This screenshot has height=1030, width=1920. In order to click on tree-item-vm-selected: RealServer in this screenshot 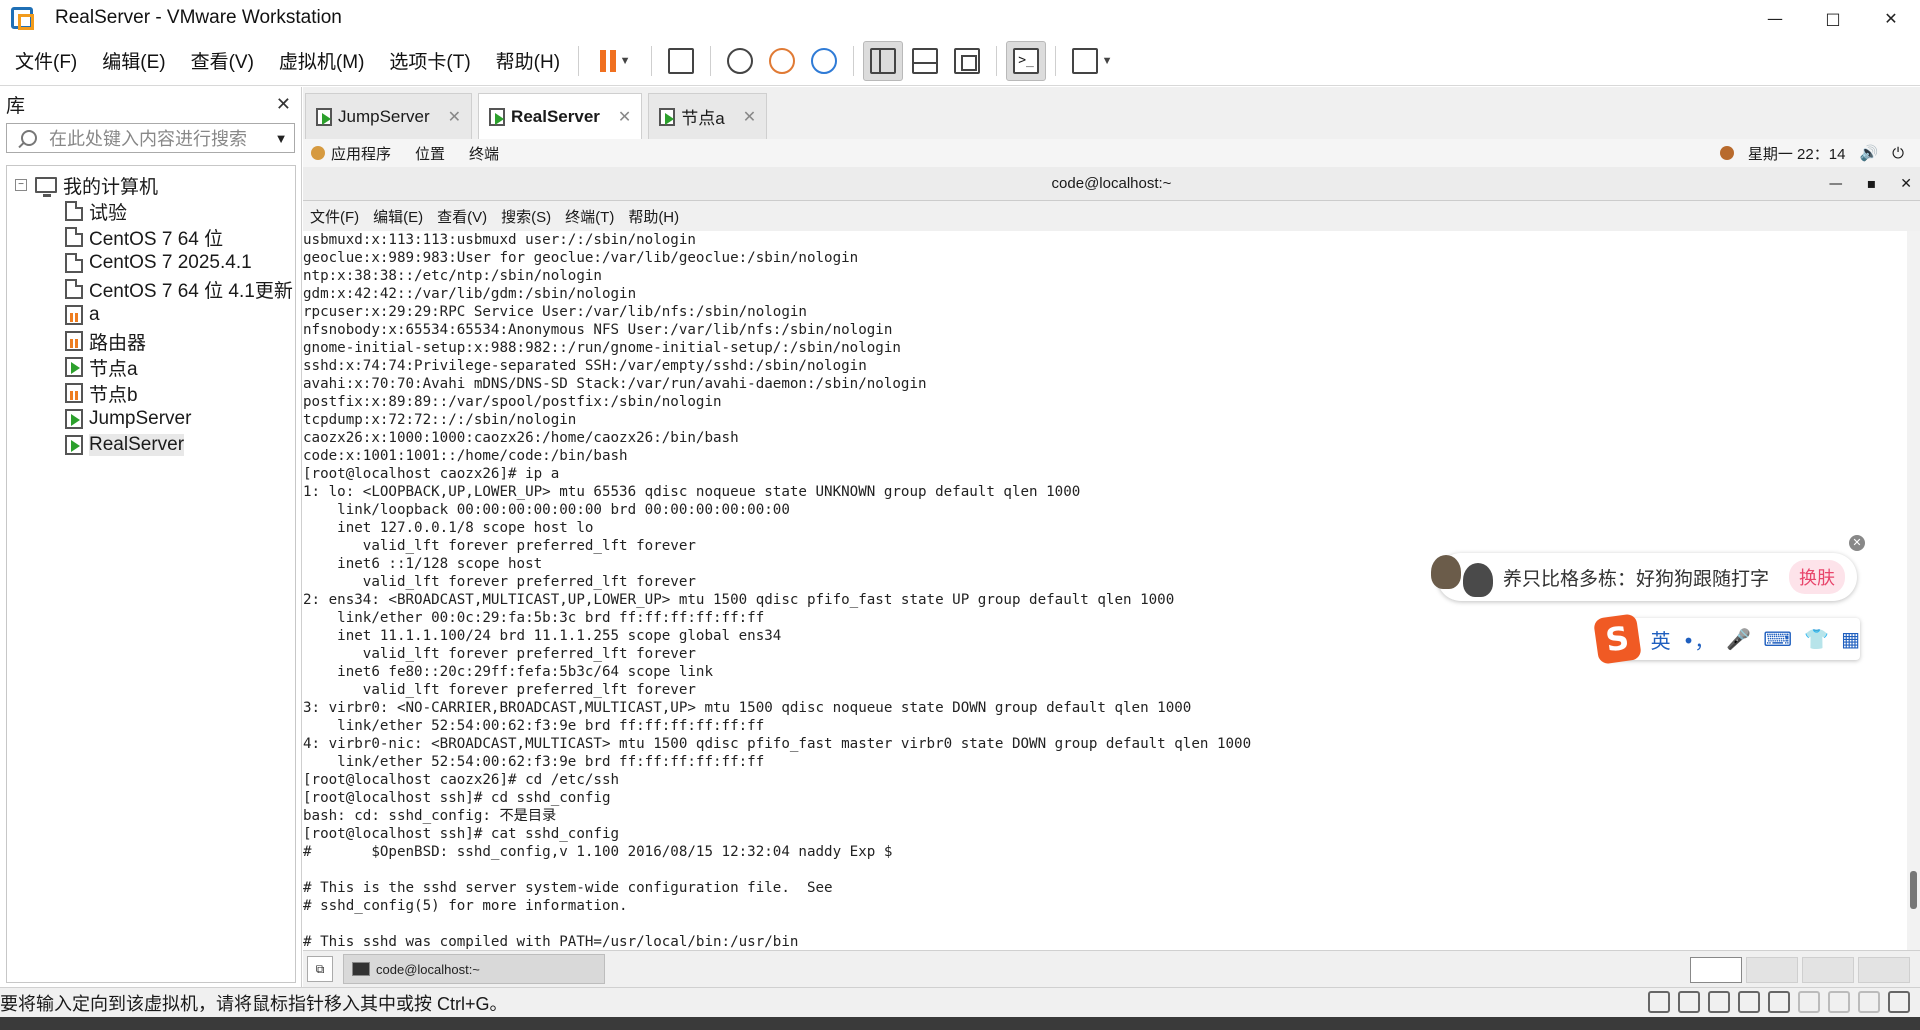, I will do `click(151, 445)`.